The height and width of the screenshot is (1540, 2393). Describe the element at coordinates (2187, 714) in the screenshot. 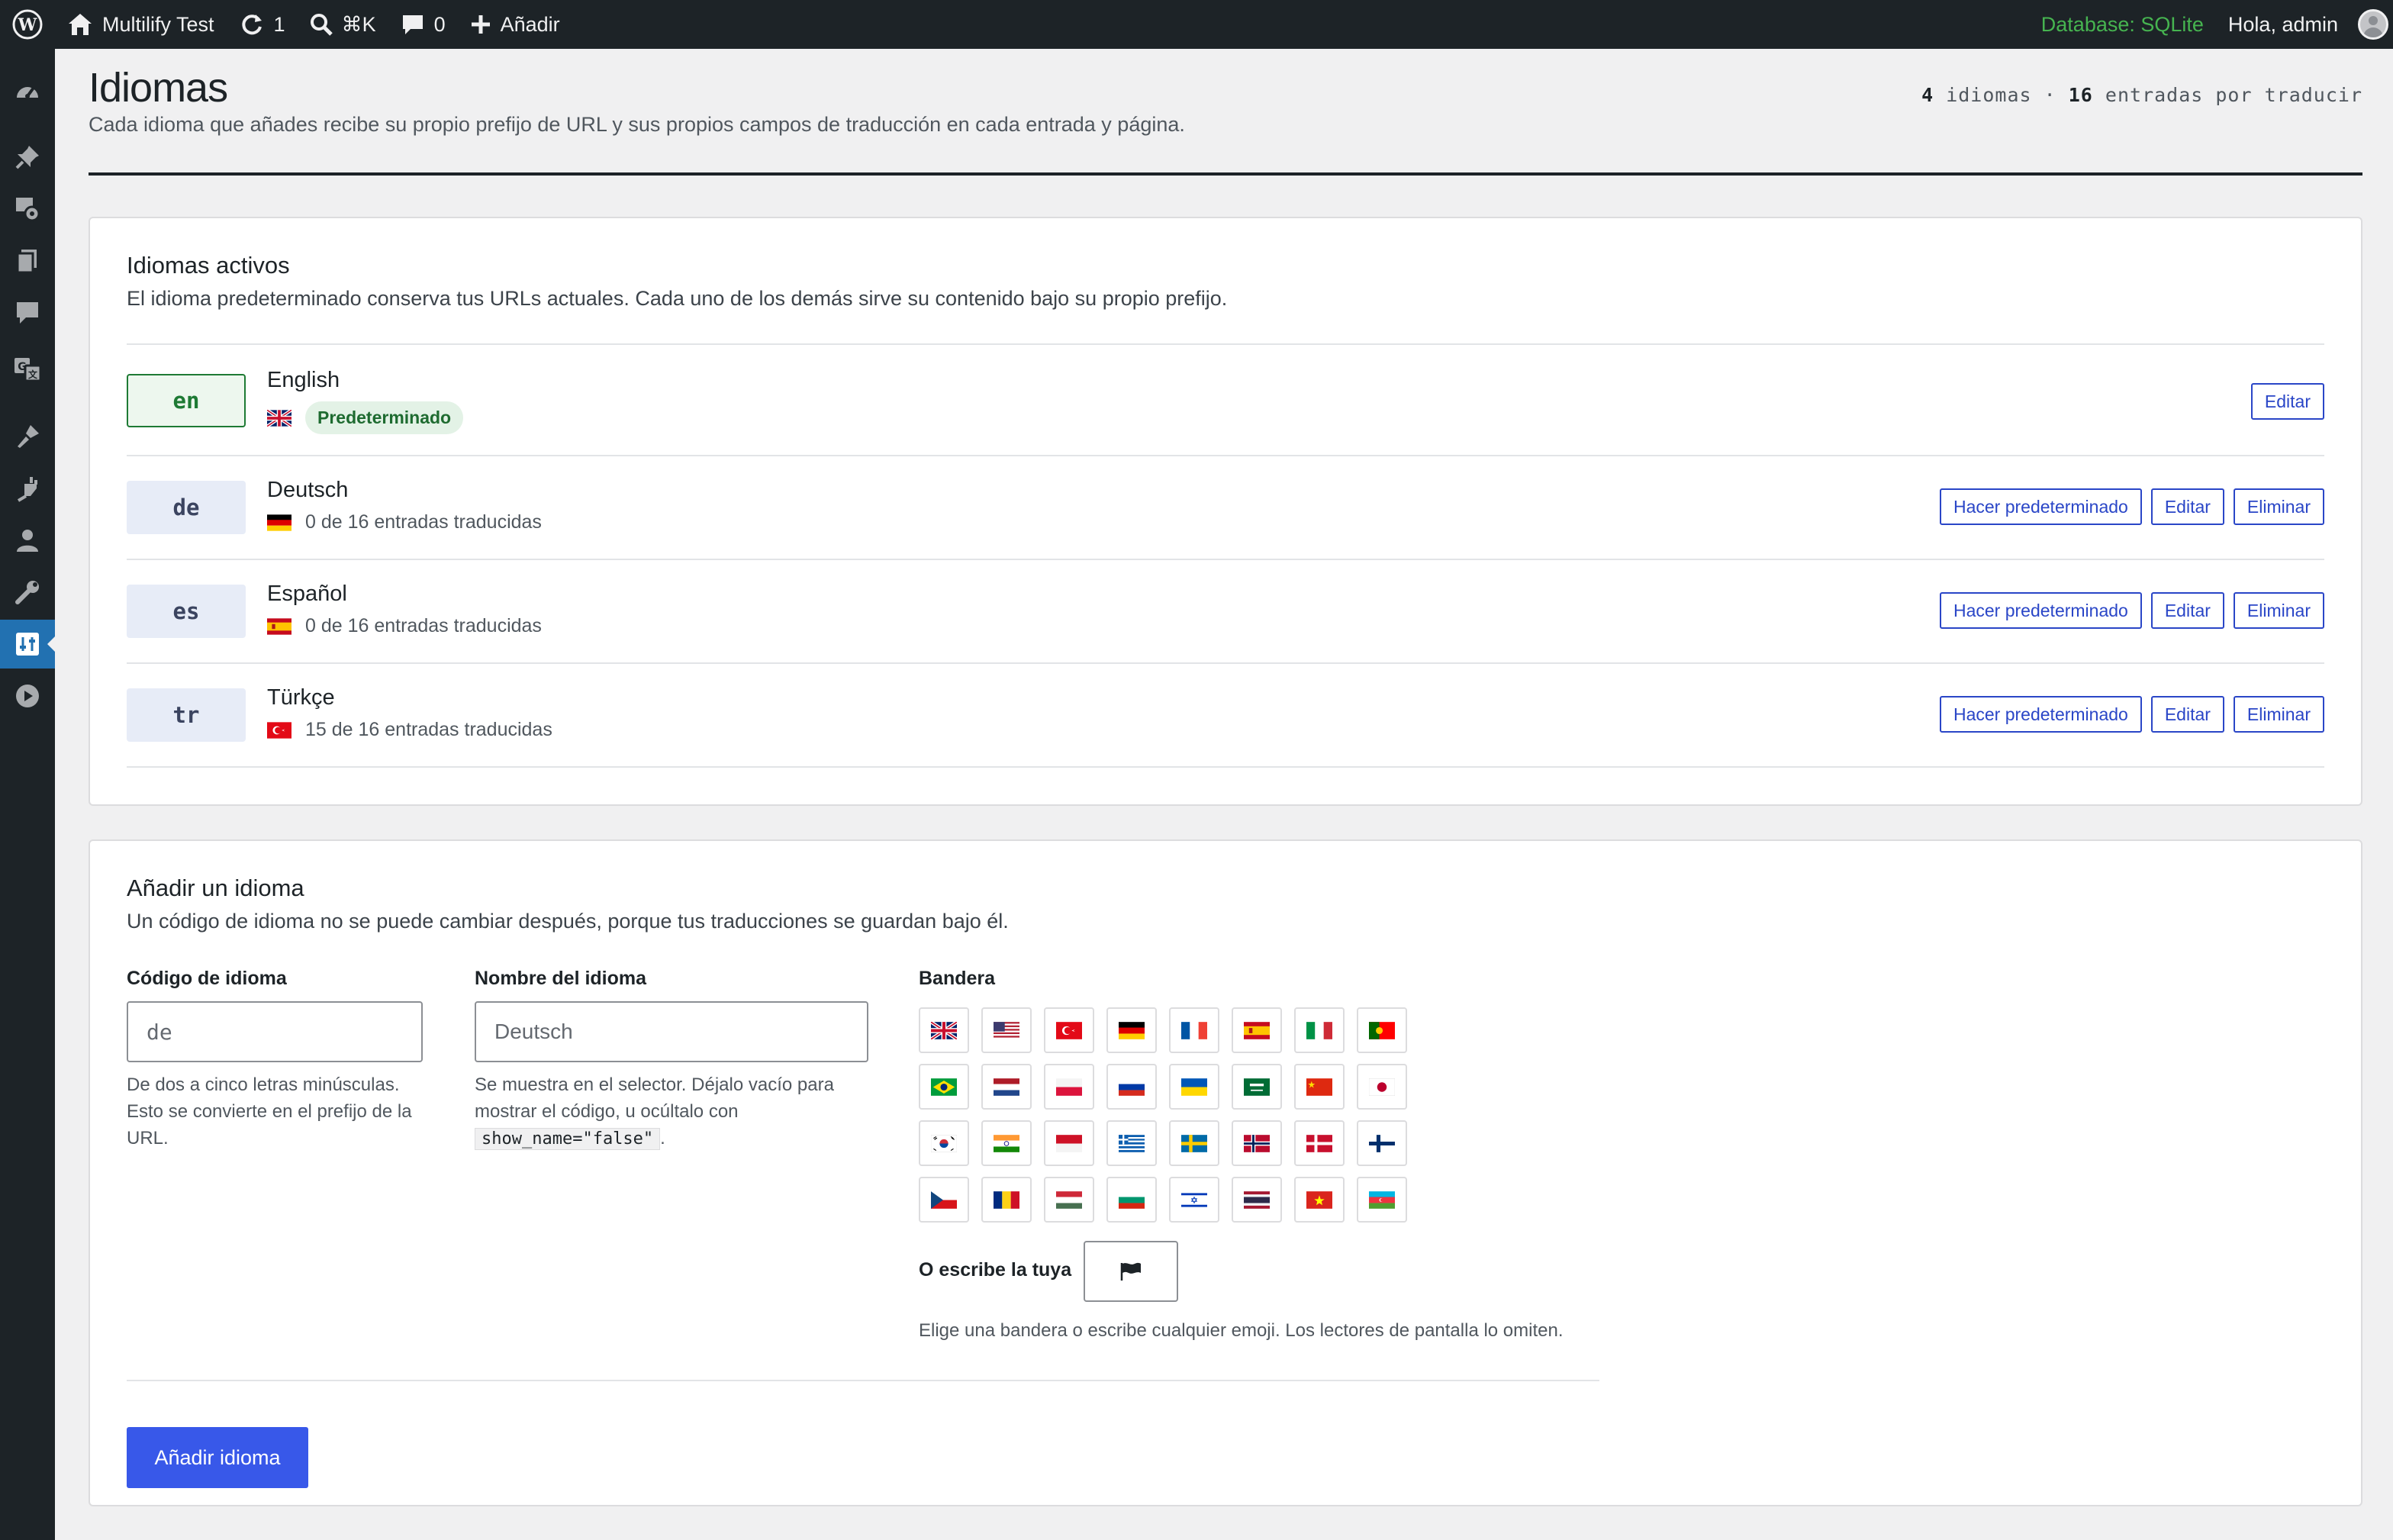

I see `edit-button-tr: Editar` at that location.